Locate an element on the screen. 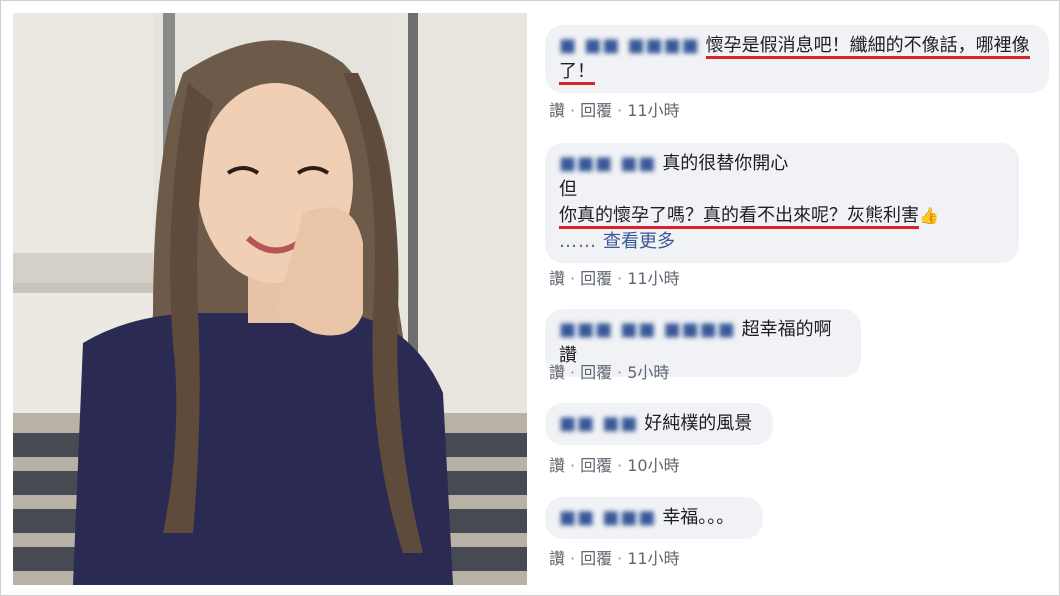 This screenshot has height=596, width=1060. comment-bubble: ■■ ■■■ 幸福。。。 is located at coordinates (654, 518).